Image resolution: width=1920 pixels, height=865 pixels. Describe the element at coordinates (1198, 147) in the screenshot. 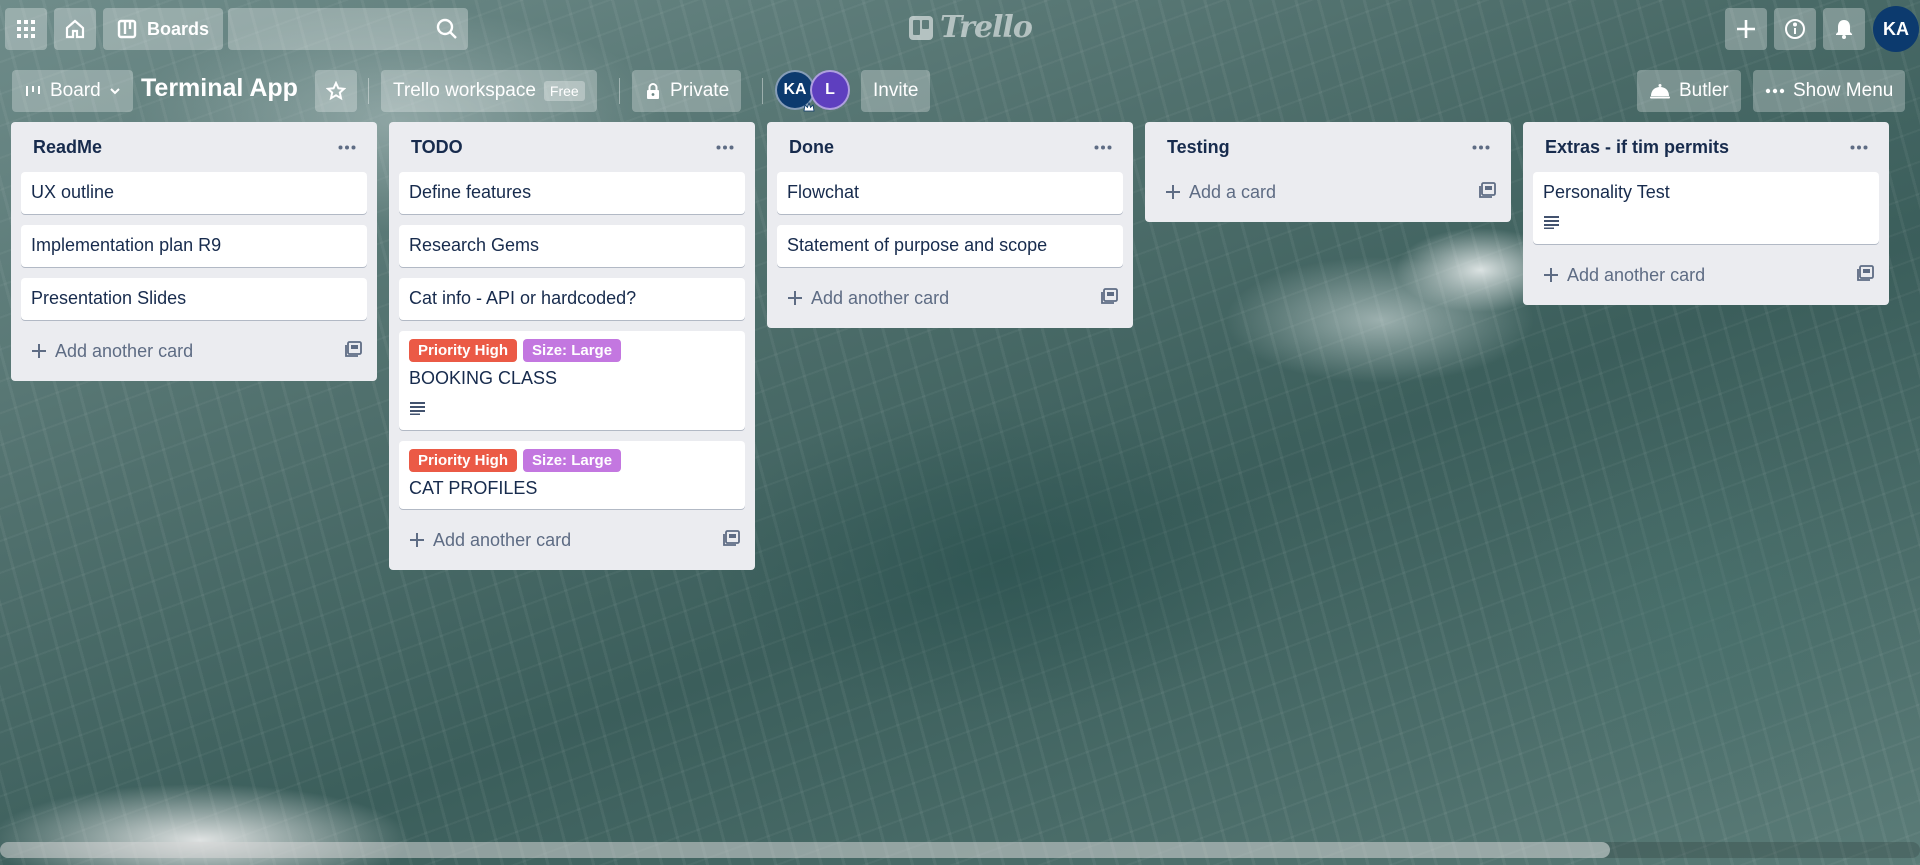

I see `list-title: Testing` at that location.